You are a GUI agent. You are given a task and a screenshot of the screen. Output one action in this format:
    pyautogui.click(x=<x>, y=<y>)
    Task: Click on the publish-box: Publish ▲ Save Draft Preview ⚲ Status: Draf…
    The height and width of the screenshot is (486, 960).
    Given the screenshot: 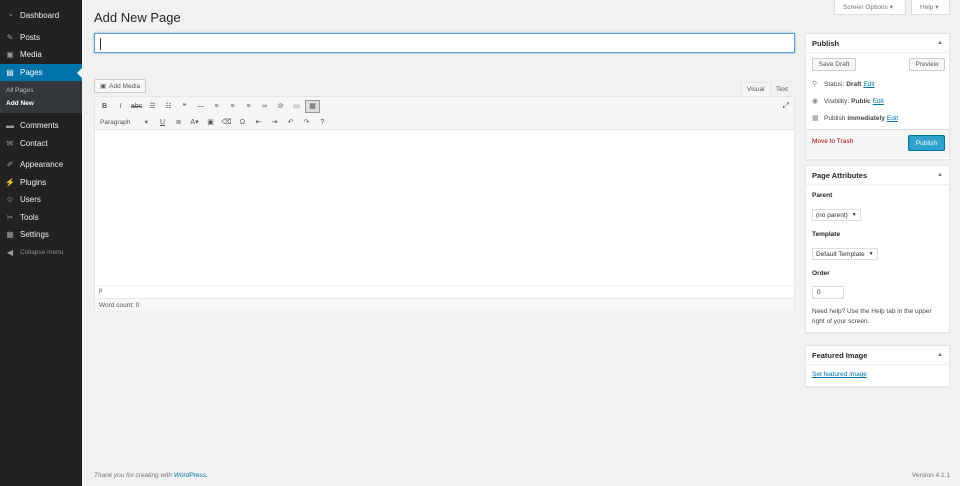 What is the action you would take?
    pyautogui.click(x=877, y=96)
    